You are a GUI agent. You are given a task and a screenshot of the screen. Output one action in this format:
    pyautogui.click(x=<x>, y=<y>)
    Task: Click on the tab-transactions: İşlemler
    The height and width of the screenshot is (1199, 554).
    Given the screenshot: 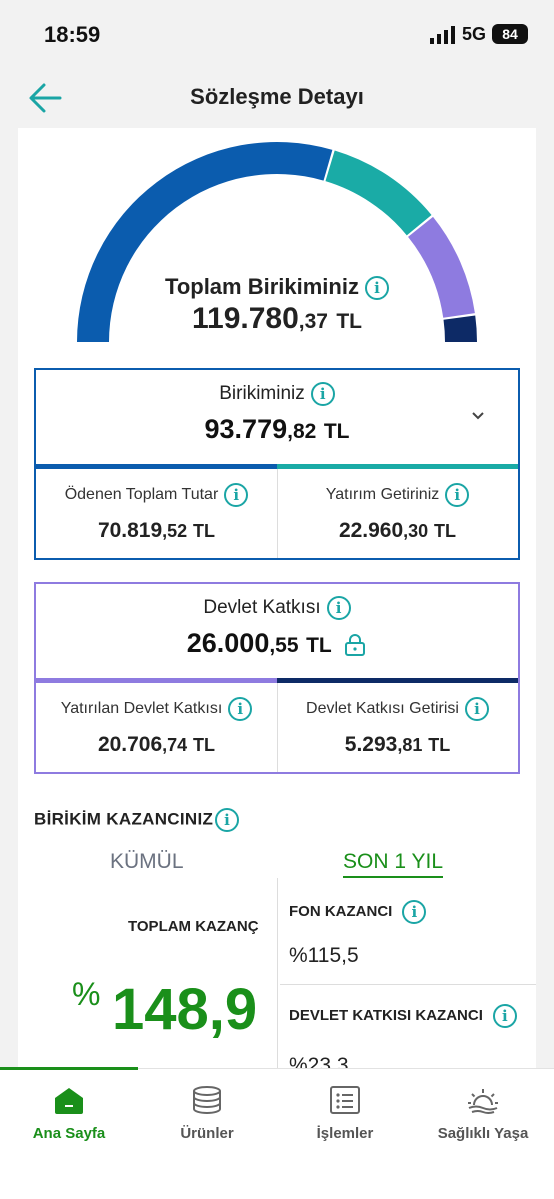 What is the action you would take?
    pyautogui.click(x=345, y=1113)
    